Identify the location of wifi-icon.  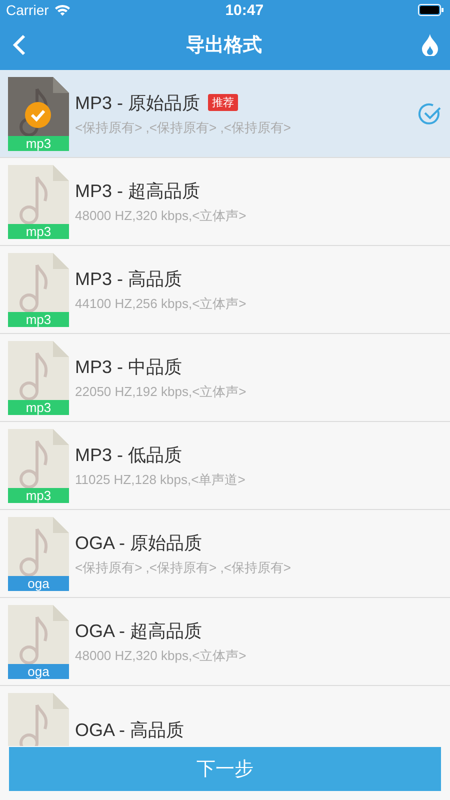
(62, 10).